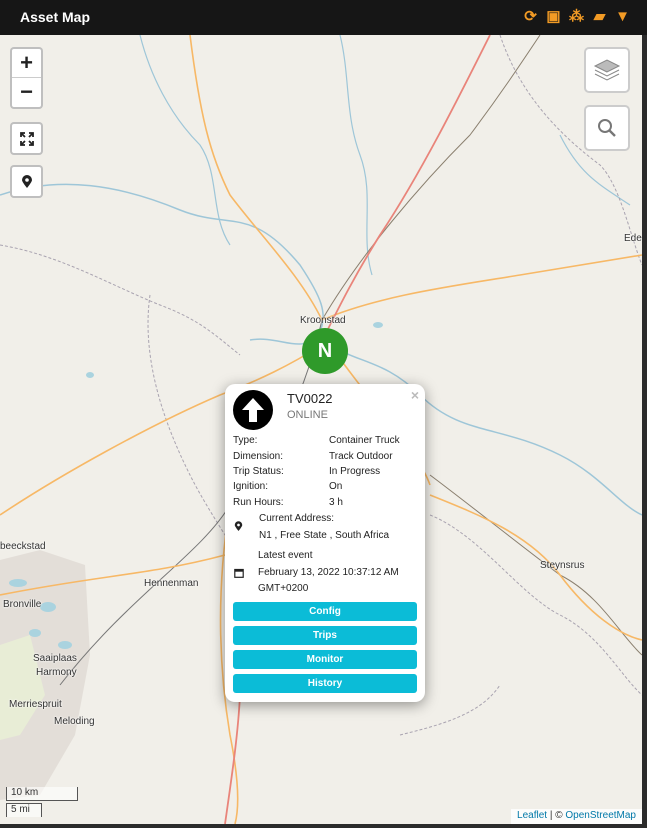 This screenshot has height=828, width=647. Describe the element at coordinates (599, 16) in the screenshot. I see `truck-icon: ▰` at that location.